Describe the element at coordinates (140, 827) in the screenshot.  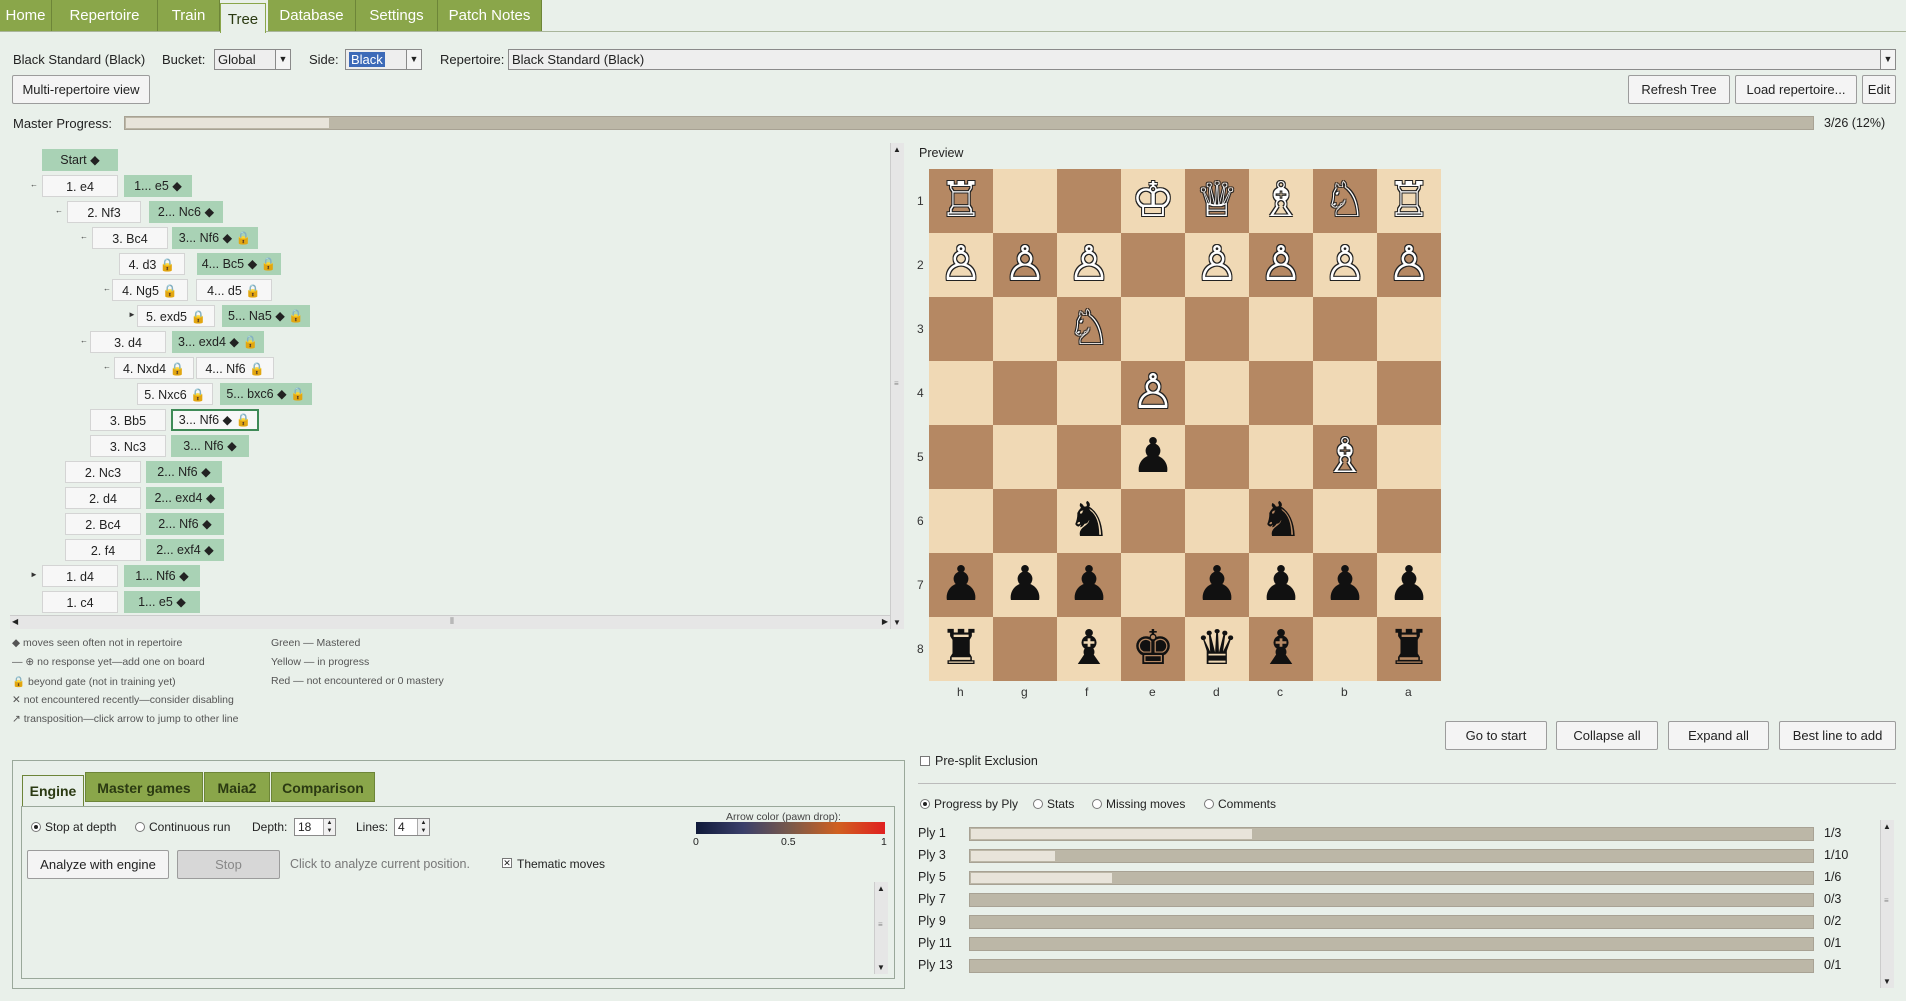
I see `continuous-run-radio` at that location.